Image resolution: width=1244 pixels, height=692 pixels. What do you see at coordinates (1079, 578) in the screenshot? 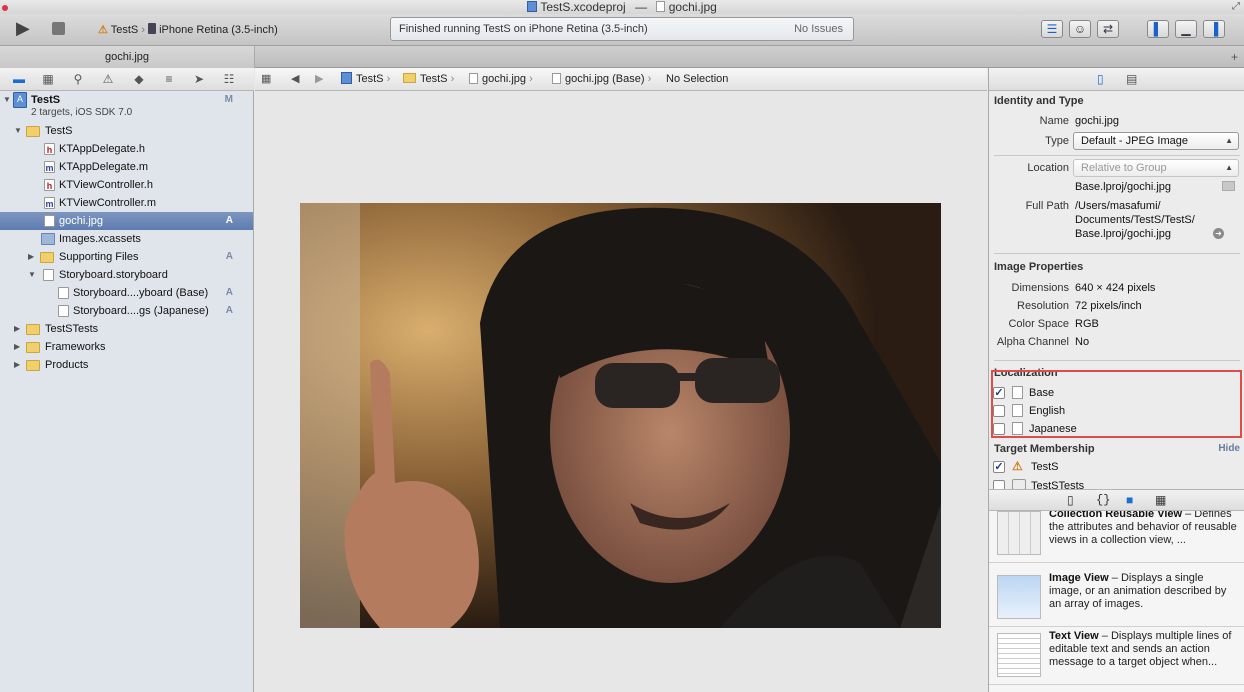
I see `library-item-title: Image View` at bounding box center [1079, 578].